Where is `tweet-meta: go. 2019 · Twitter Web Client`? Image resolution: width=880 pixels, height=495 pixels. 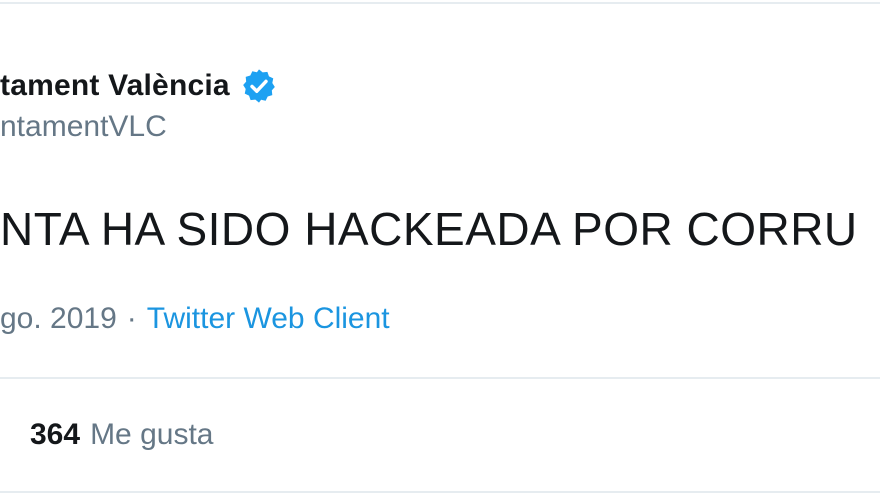 tweet-meta: go. 2019 · Twitter Web Client is located at coordinates (195, 319).